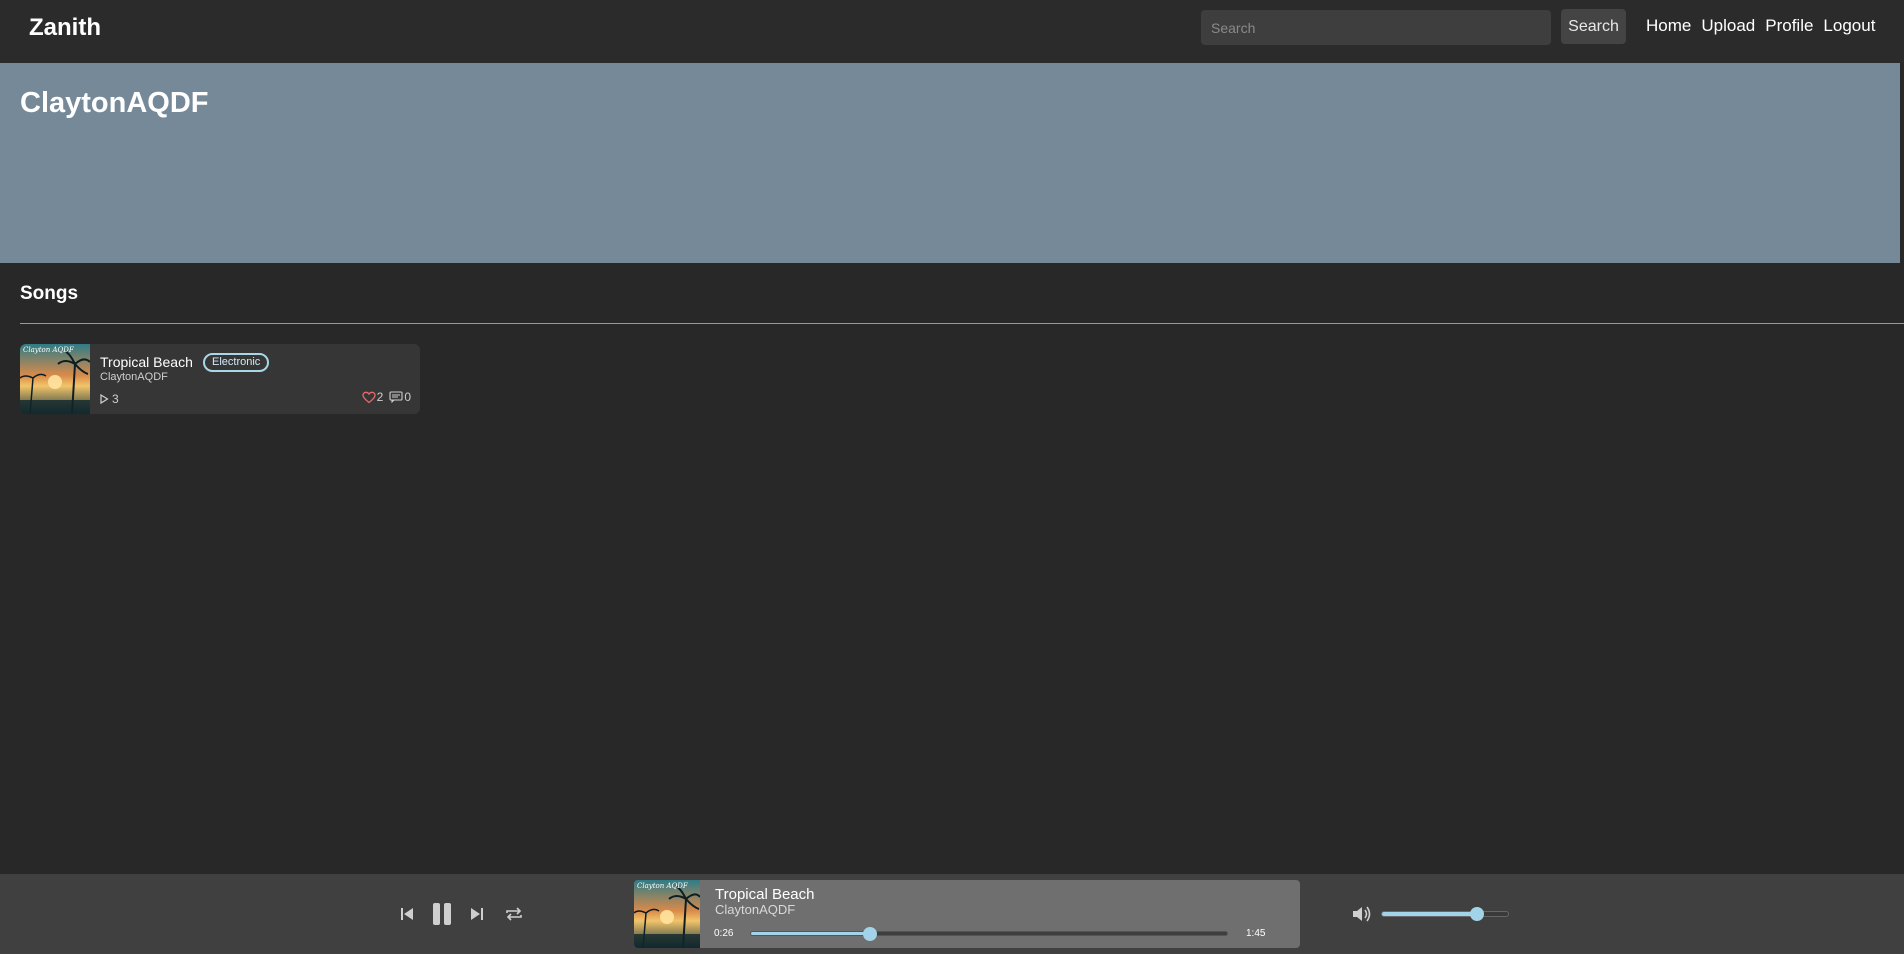 The image size is (1904, 954). Describe the element at coordinates (49, 293) in the screenshot. I see `songs-heading: Songs` at that location.